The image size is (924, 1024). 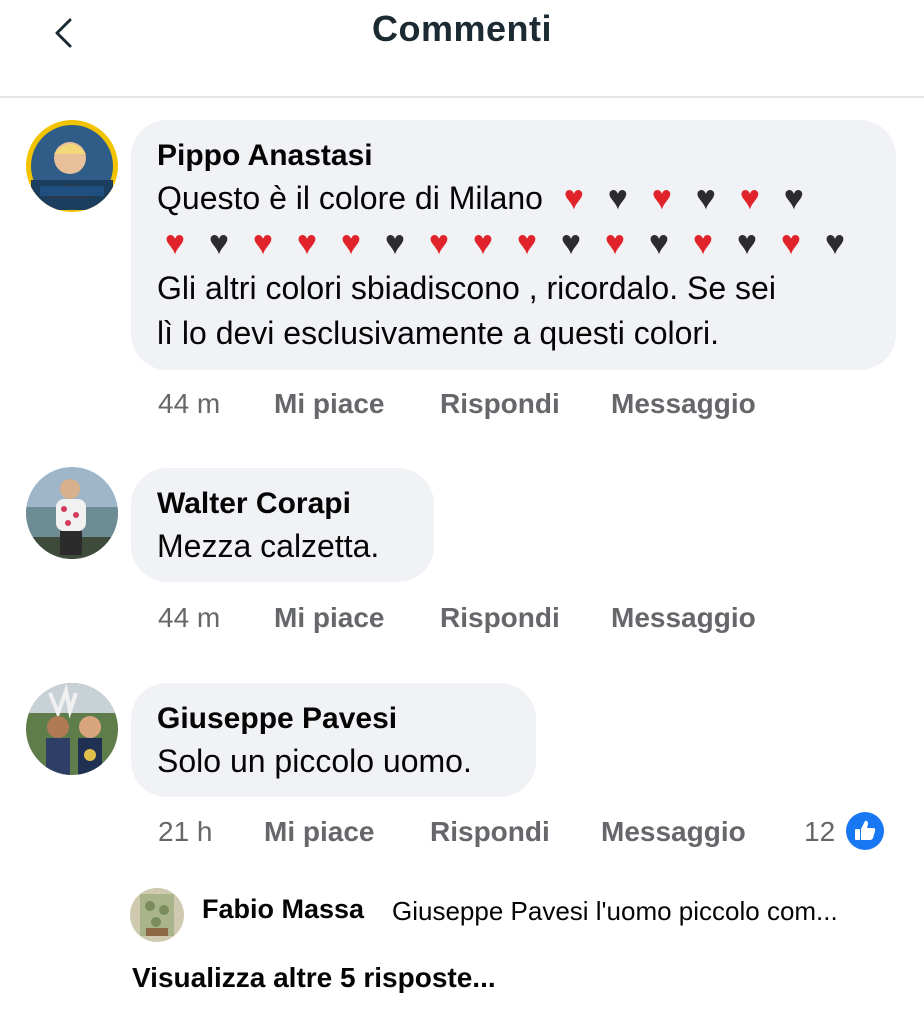 I want to click on comment-text: Questo è il colore di Milano ♥ ♥ ♥ ♥ ♥ ♥, so click(x=512, y=198).